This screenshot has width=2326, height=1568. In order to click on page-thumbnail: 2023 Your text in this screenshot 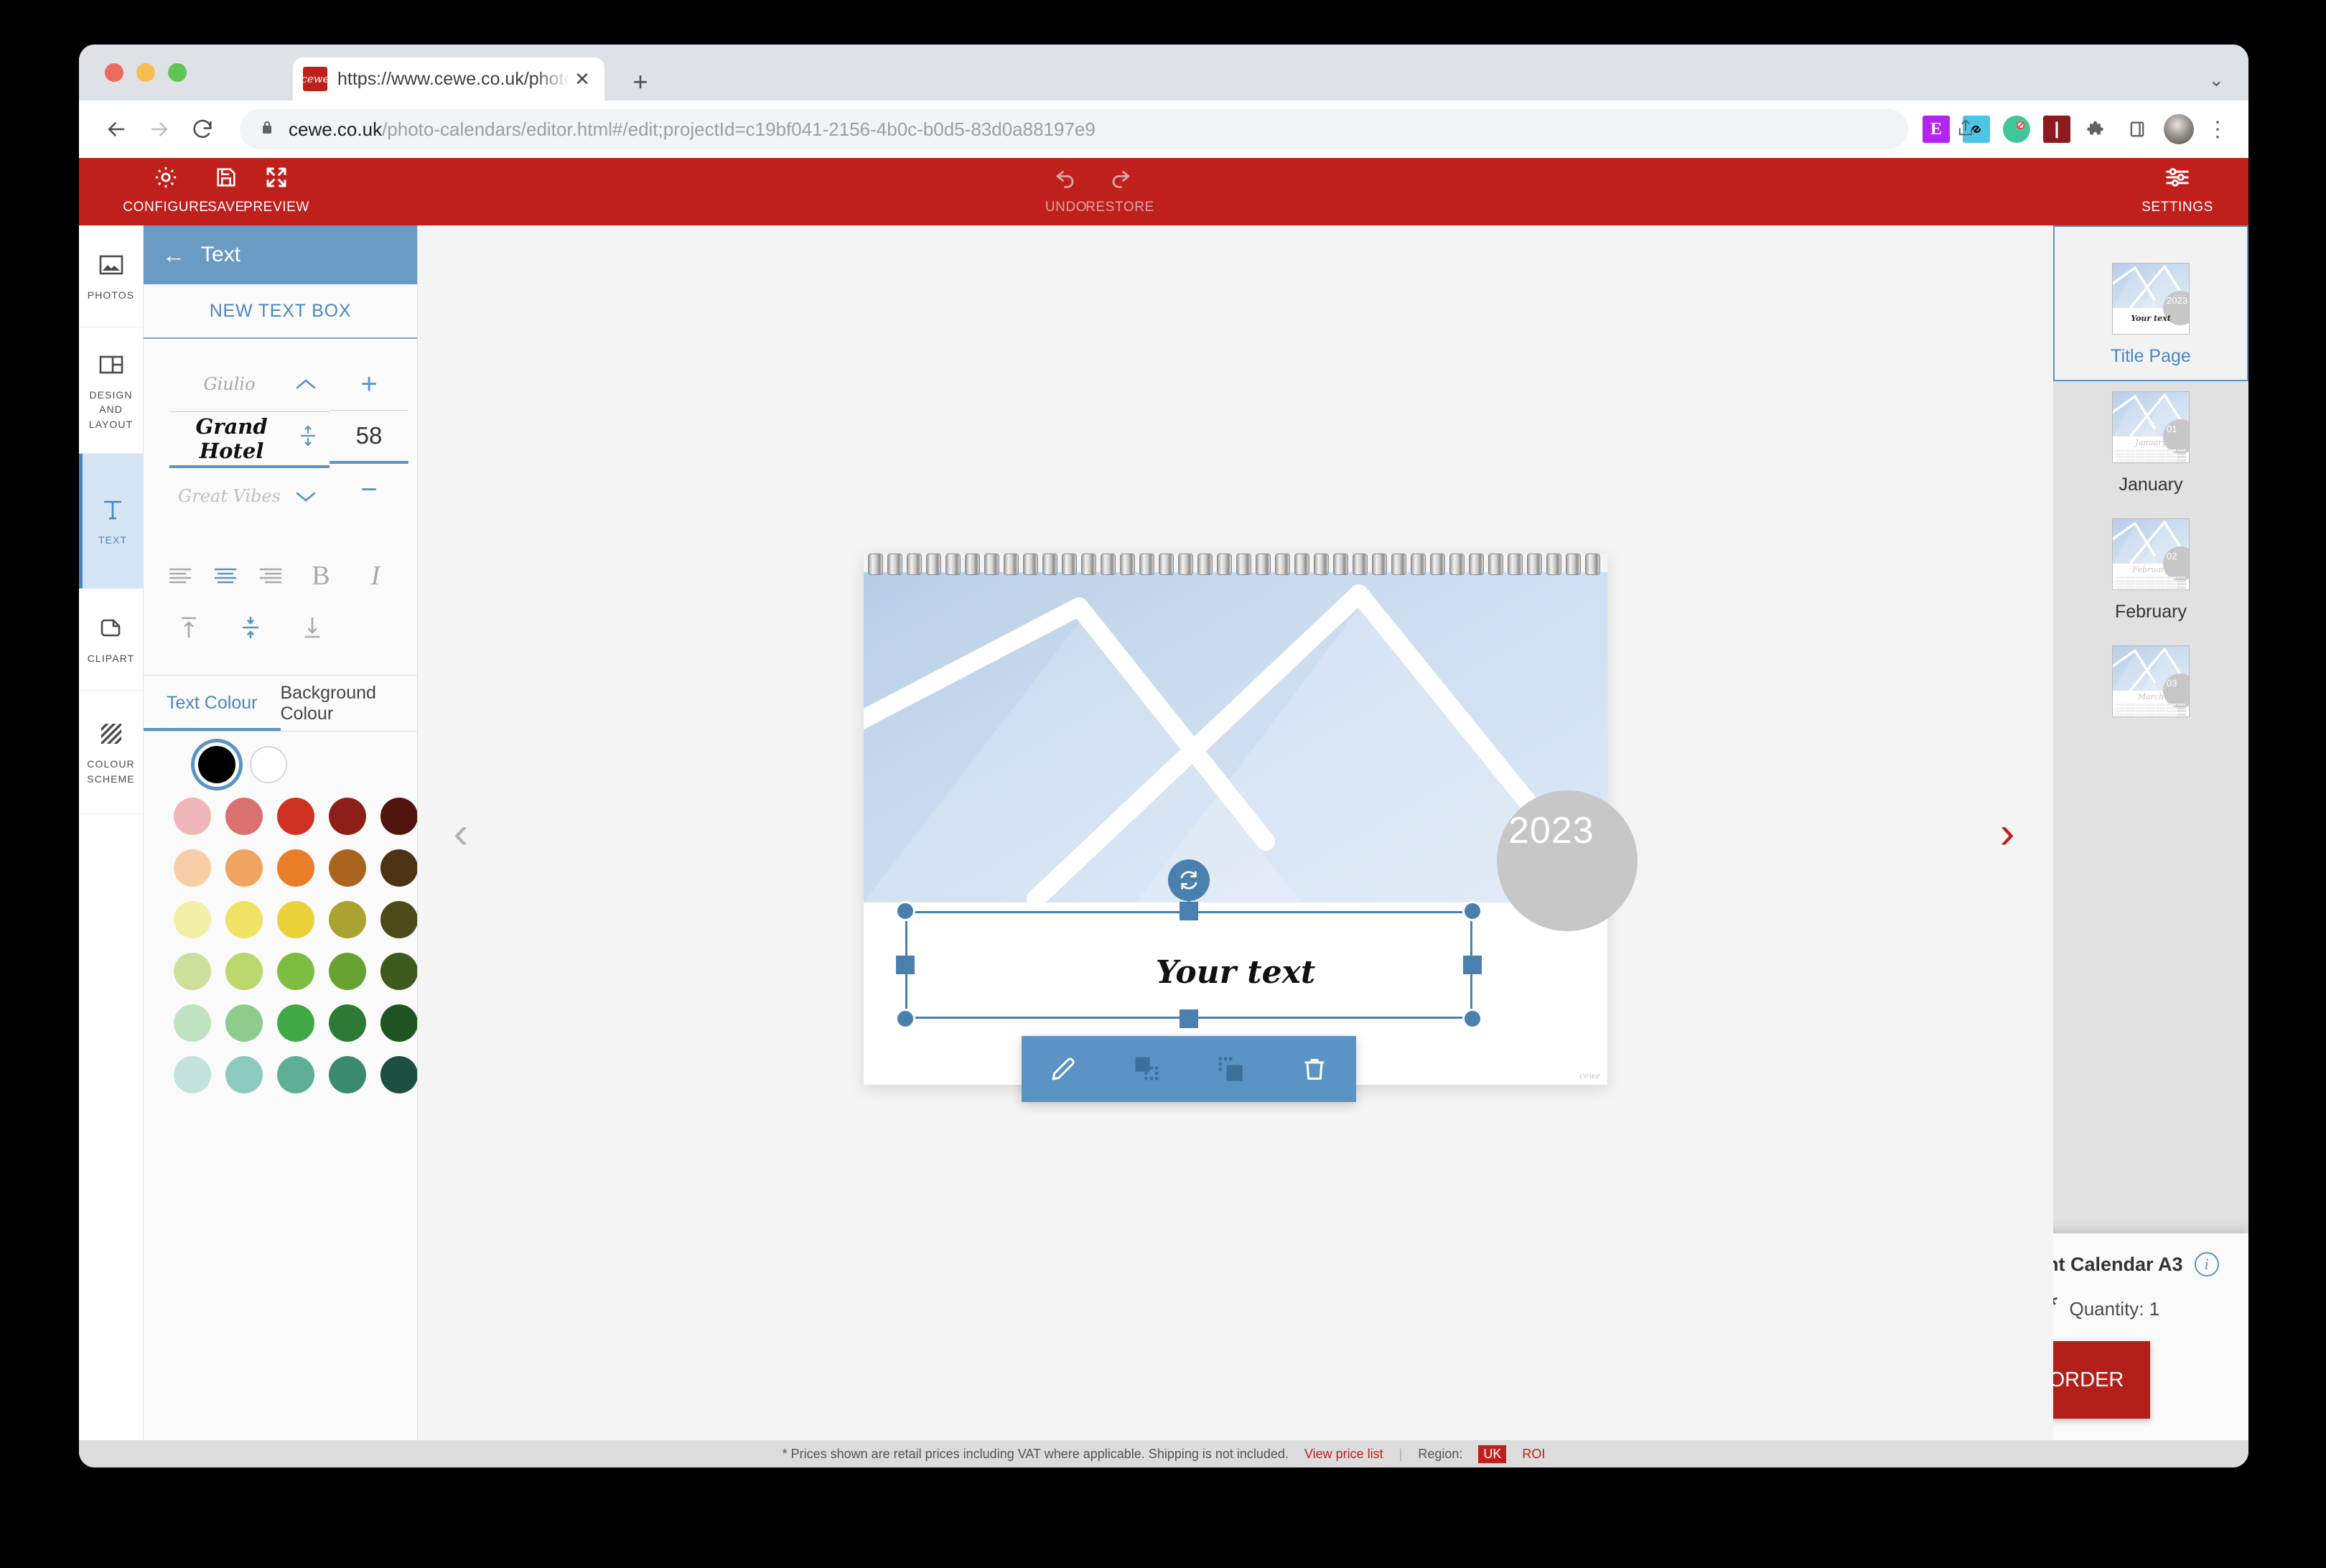, I will do `click(2151, 299)`.